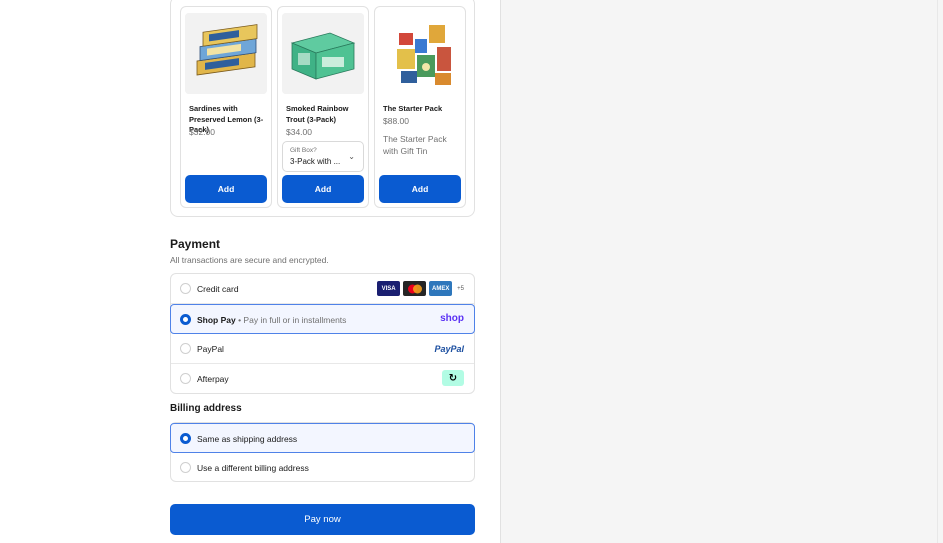 The width and height of the screenshot is (943, 543). What do you see at coordinates (216, 320) in the screenshot?
I see `shop-pay-name: Shop Pay` at bounding box center [216, 320].